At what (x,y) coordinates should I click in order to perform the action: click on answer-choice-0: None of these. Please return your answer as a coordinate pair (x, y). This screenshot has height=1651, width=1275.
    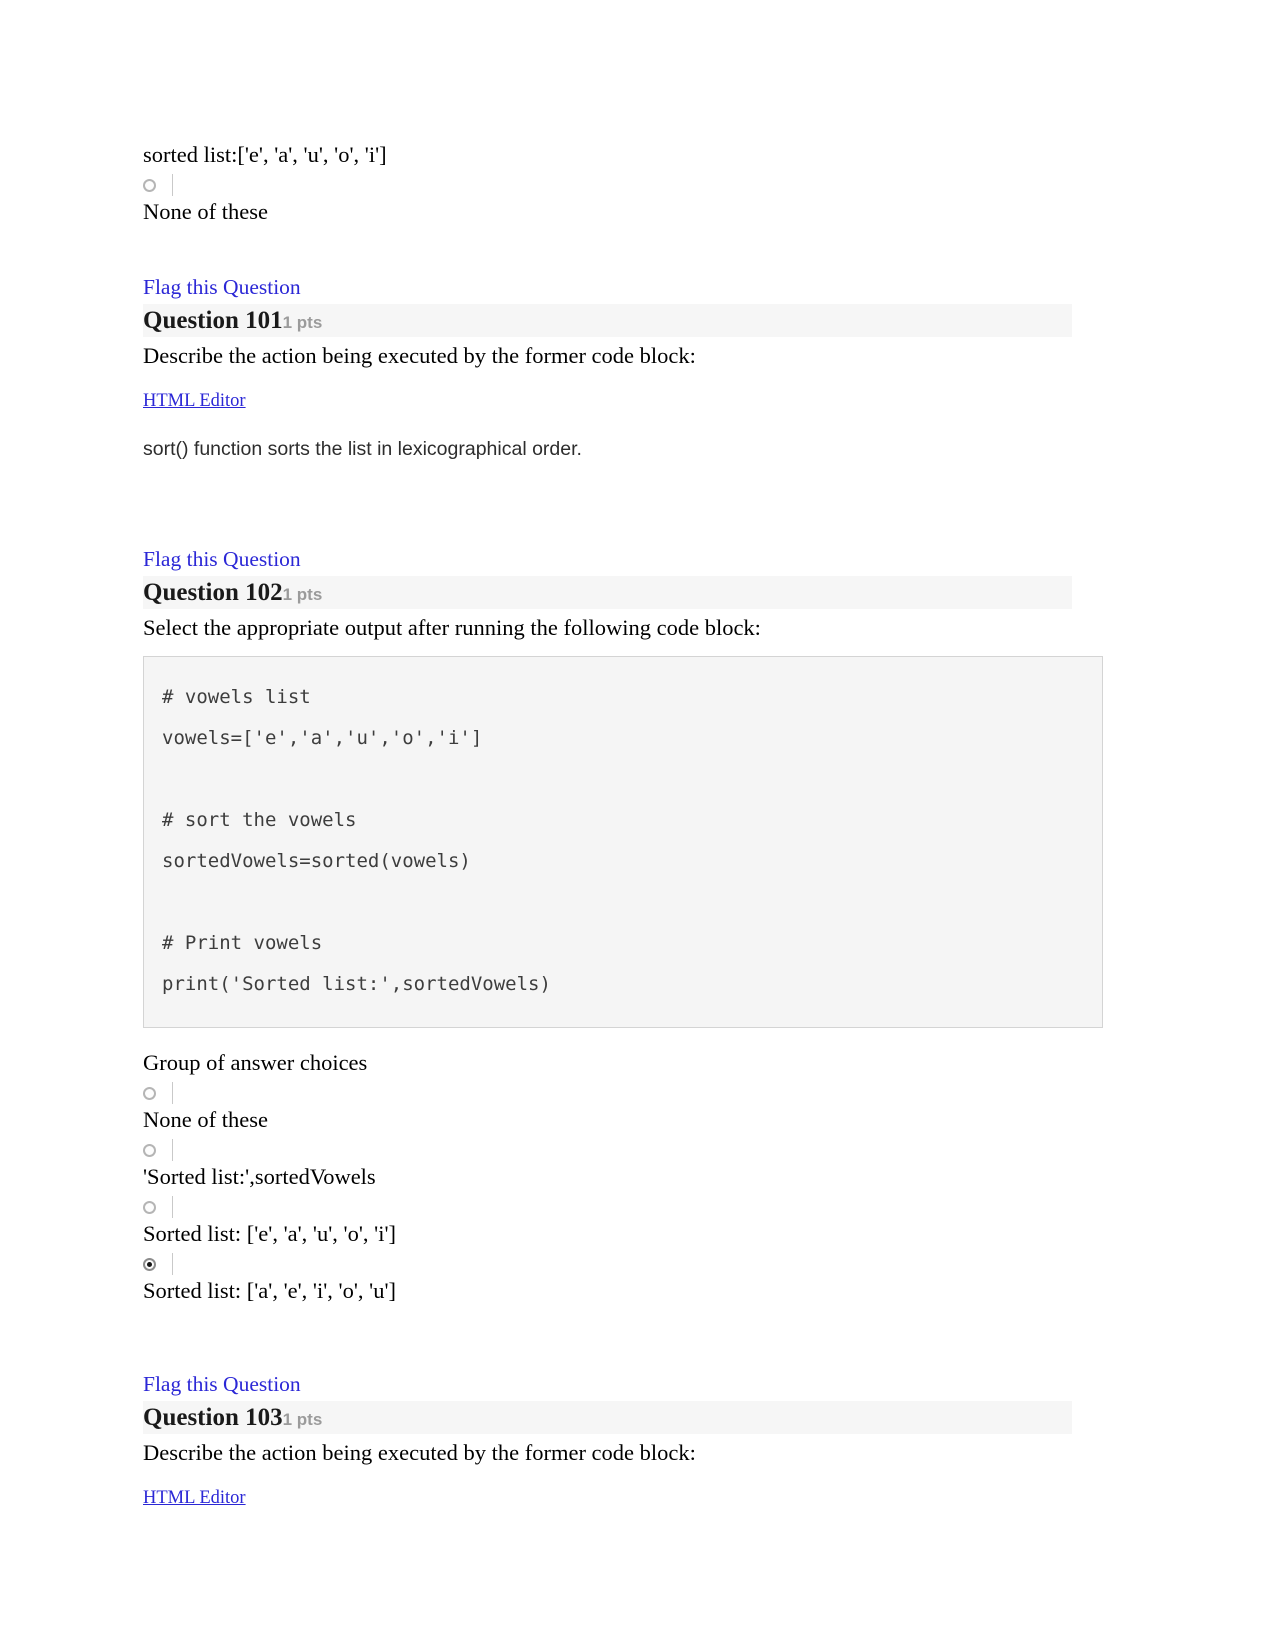
    Looking at the image, I should click on (616, 1108).